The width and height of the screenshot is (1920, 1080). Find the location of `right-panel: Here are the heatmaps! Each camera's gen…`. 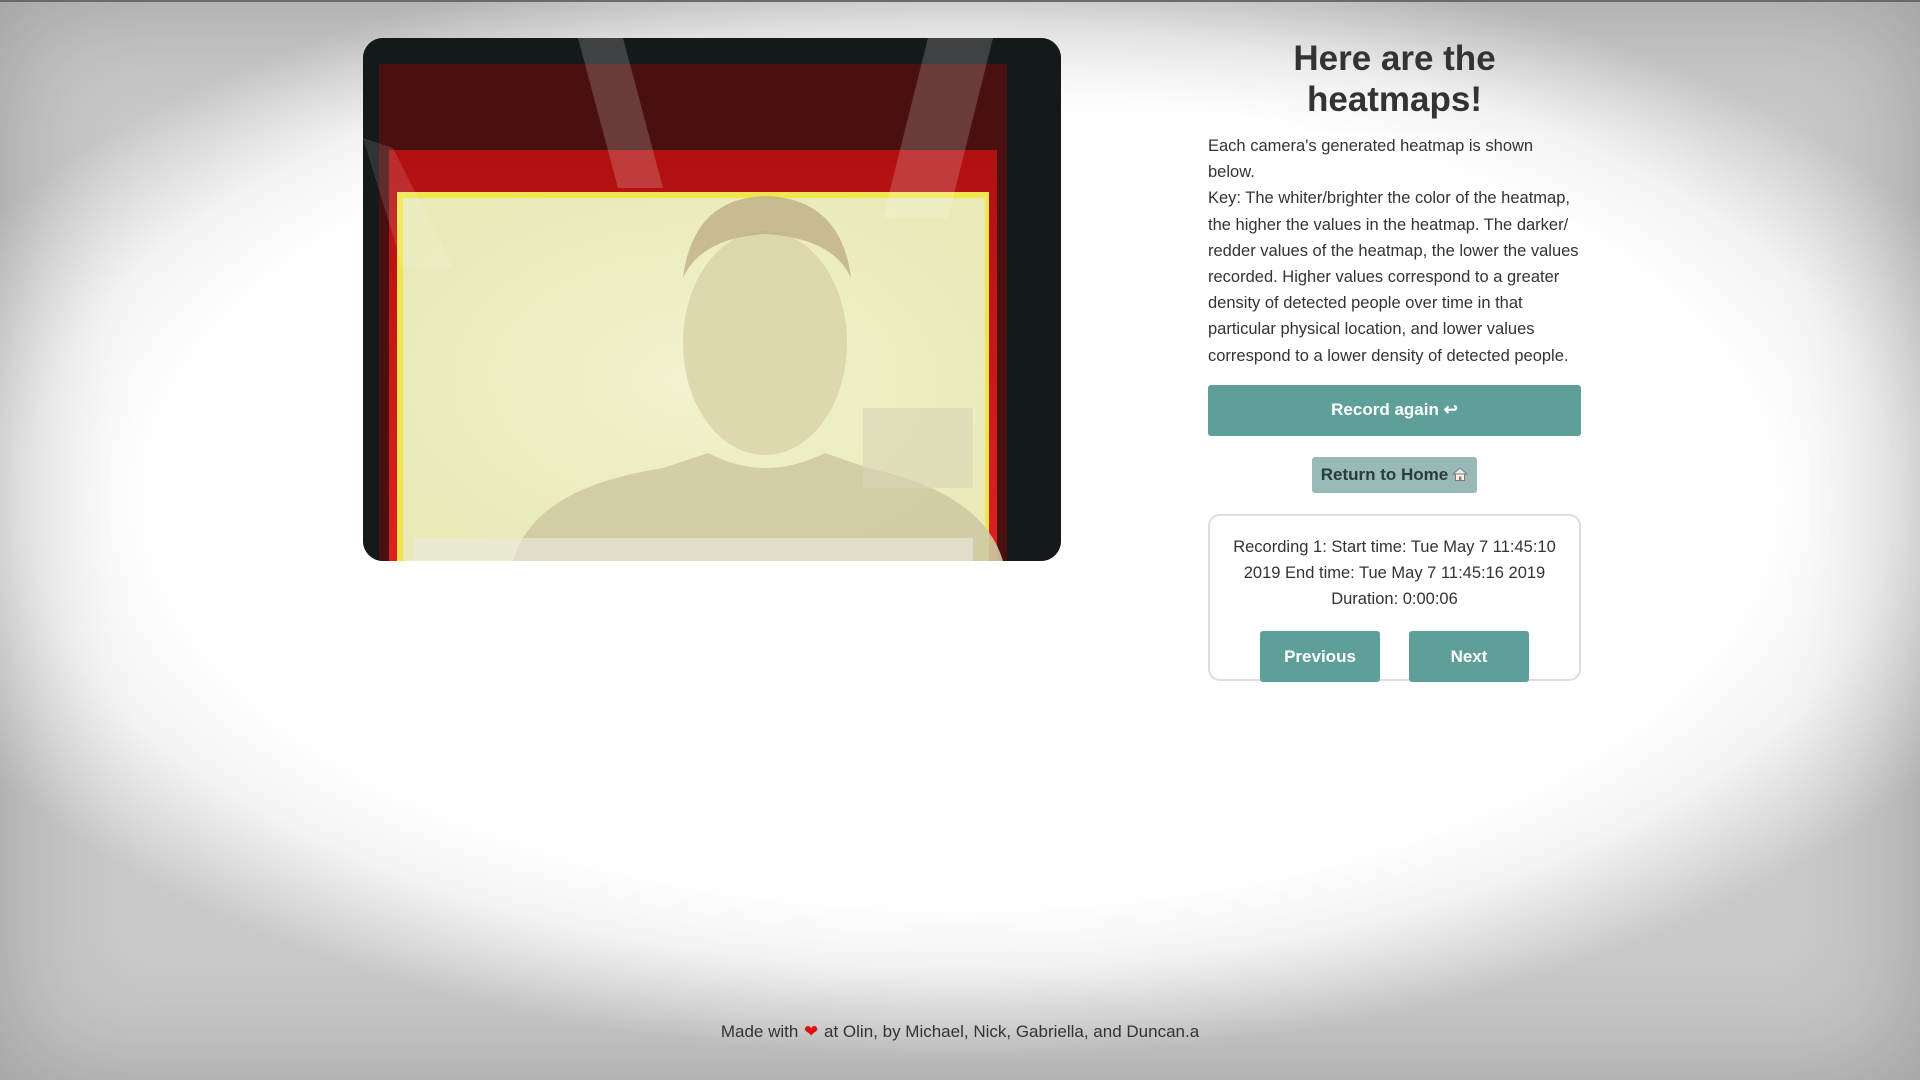

right-panel: Here are the heatmaps! Each camera's gen… is located at coordinates (1394, 360).